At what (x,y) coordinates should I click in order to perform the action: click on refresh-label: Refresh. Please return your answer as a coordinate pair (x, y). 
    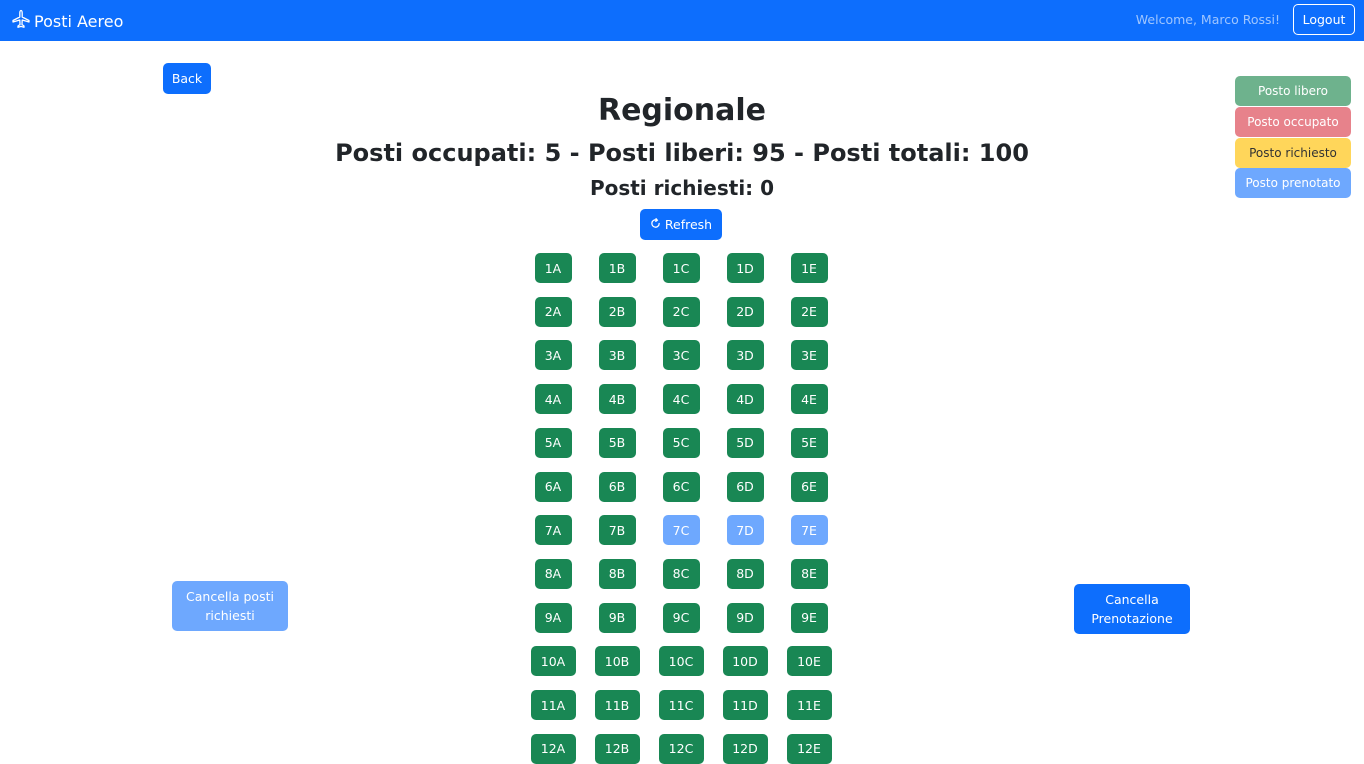
    Looking at the image, I should click on (688, 224).